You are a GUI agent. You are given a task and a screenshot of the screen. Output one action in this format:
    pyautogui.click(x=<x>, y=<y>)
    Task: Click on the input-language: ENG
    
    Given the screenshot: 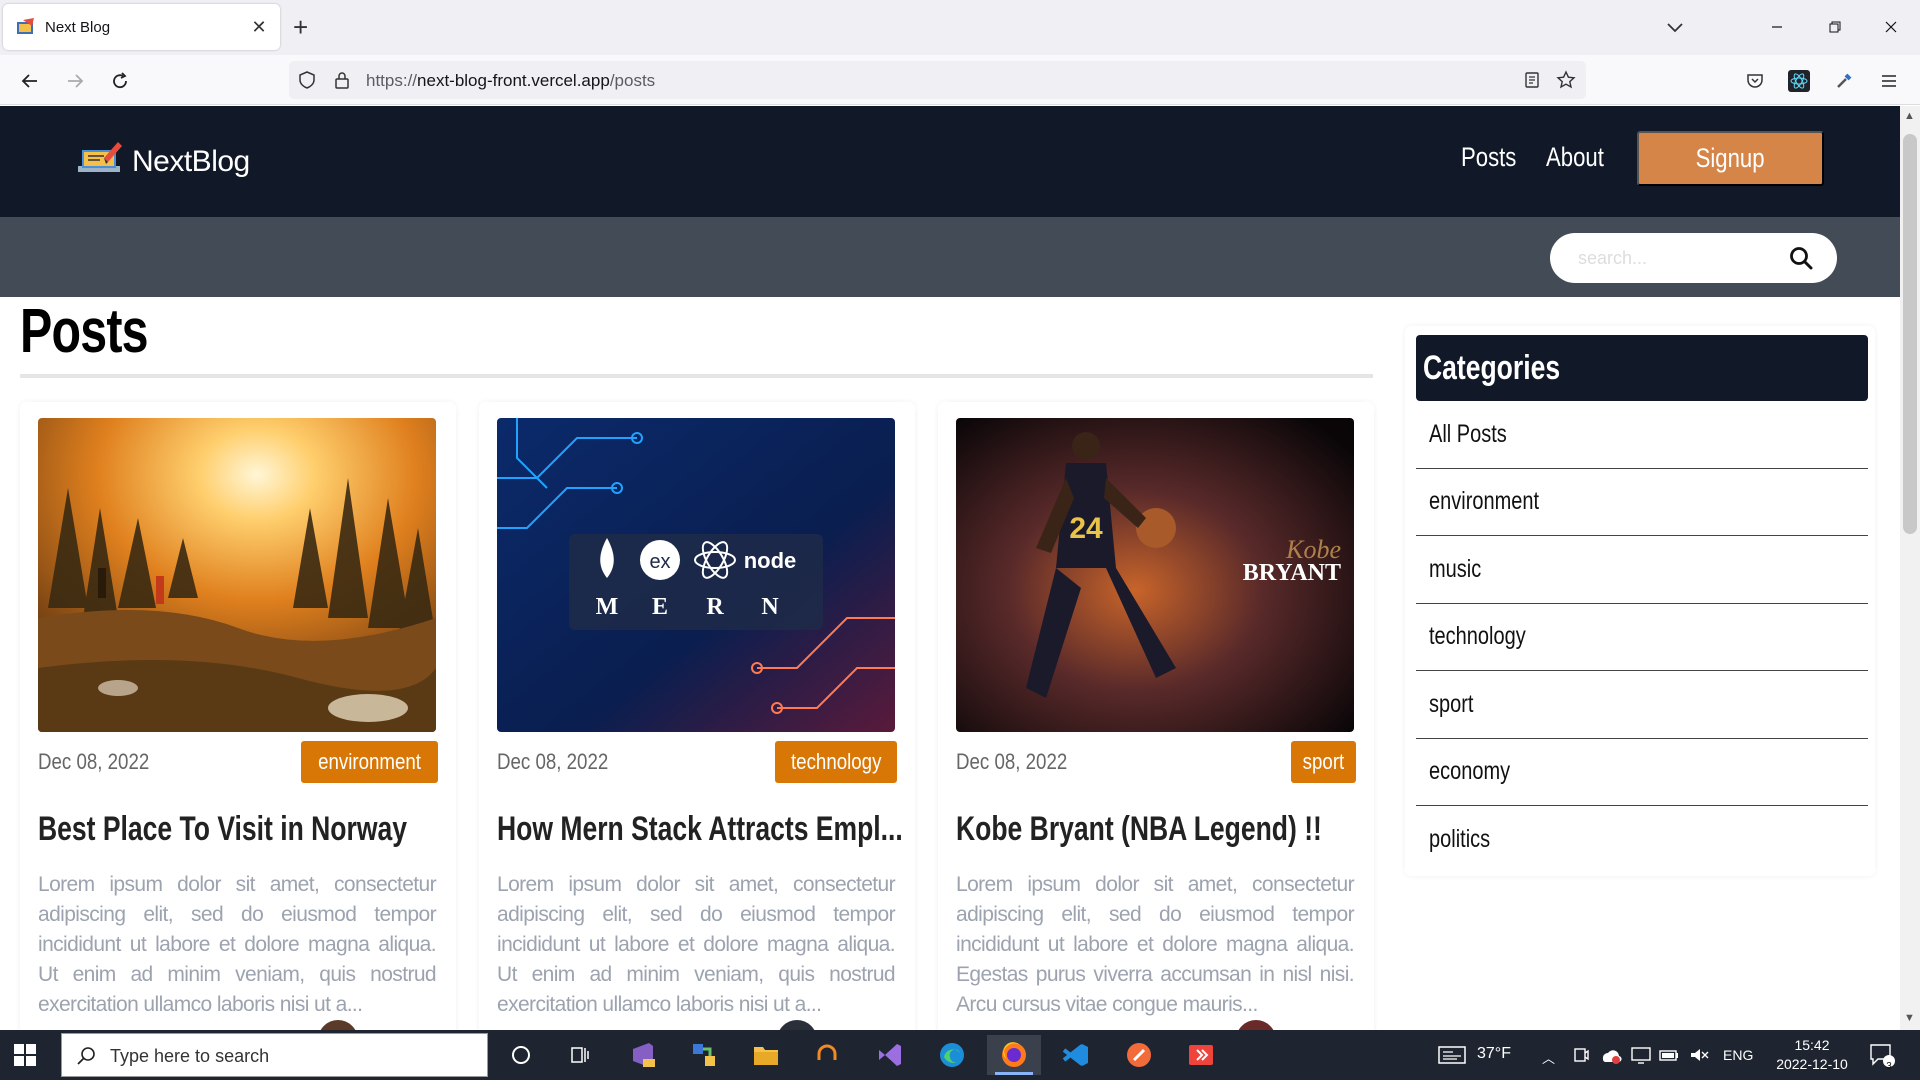 What is the action you would take?
    pyautogui.click(x=1738, y=1055)
    